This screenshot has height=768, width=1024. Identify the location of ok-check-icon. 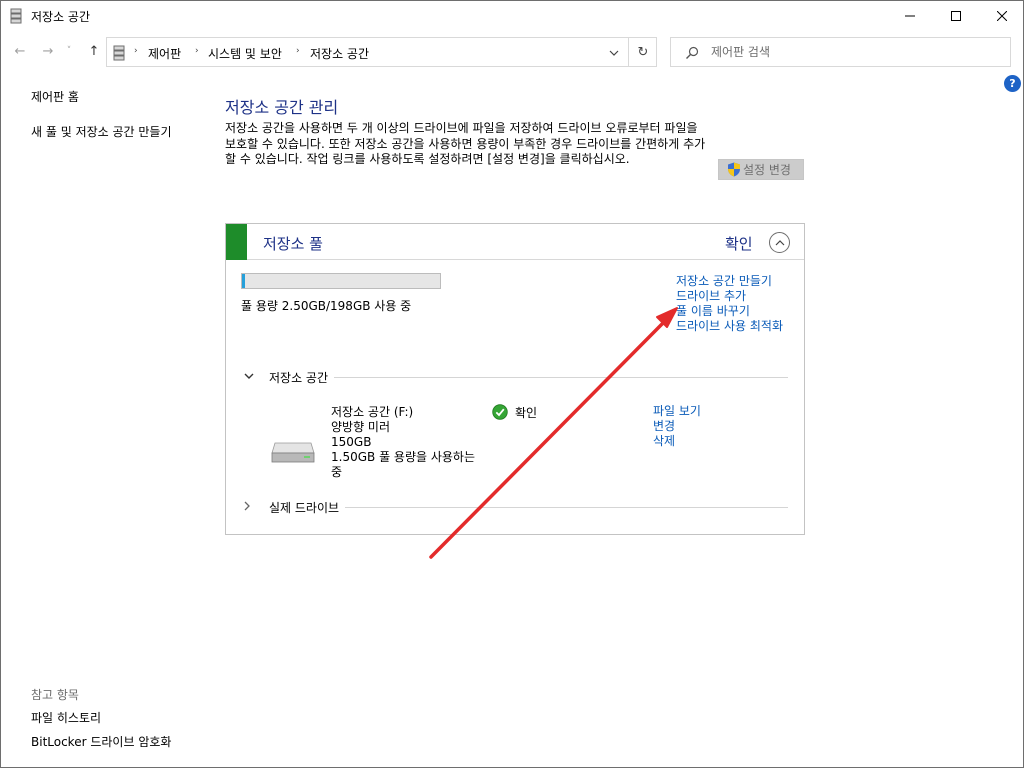
(500, 412).